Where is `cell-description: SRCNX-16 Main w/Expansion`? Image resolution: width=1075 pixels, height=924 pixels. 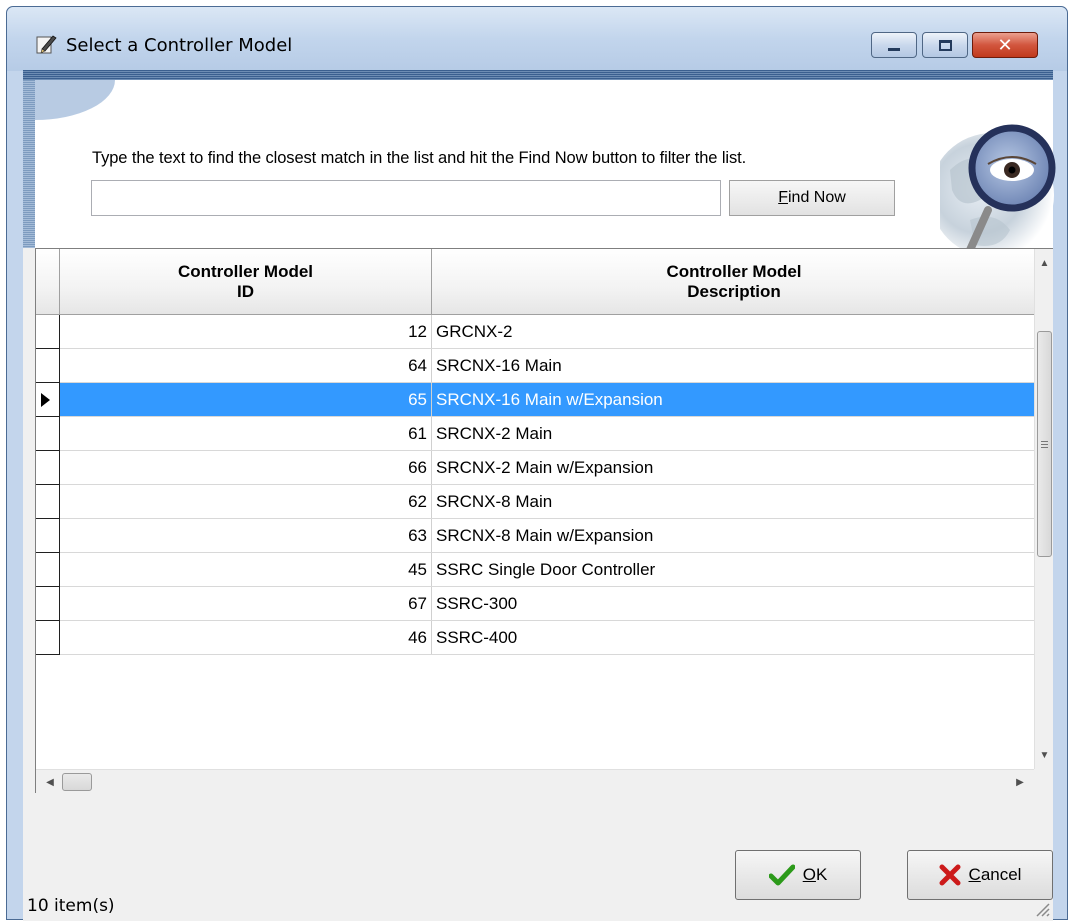 cell-description: SRCNX-16 Main w/Expansion is located at coordinates (733, 399).